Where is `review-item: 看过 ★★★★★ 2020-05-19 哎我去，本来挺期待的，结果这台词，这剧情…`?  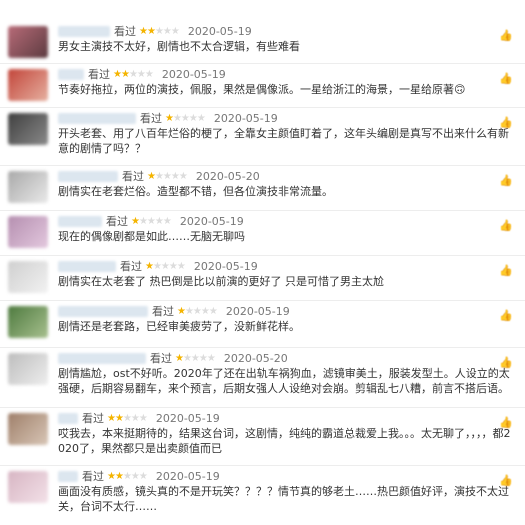
review-item: 看过 ★★★★★ 2020-05-19 哎我去，本来挺期待的，结果这台词，这剧情… is located at coordinates (262, 436).